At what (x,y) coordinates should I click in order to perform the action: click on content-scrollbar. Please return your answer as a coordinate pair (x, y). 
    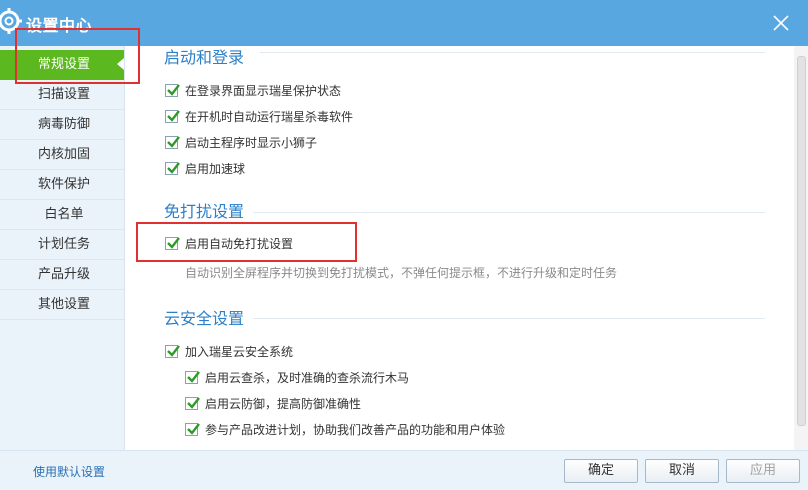
    Looking at the image, I should click on (801, 248).